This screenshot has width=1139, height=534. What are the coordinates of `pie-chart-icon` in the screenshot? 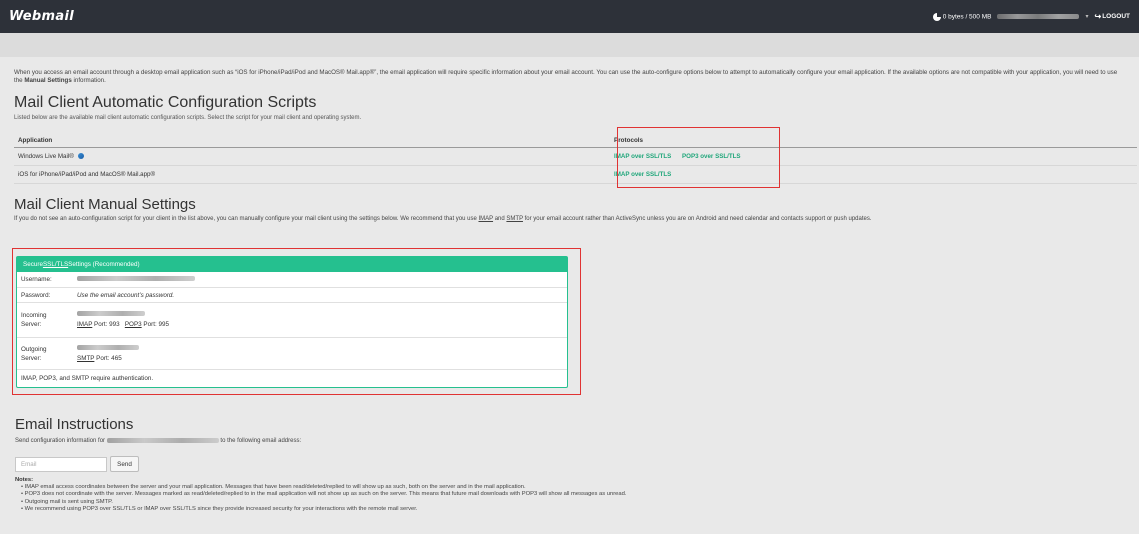 It's located at (936, 16).